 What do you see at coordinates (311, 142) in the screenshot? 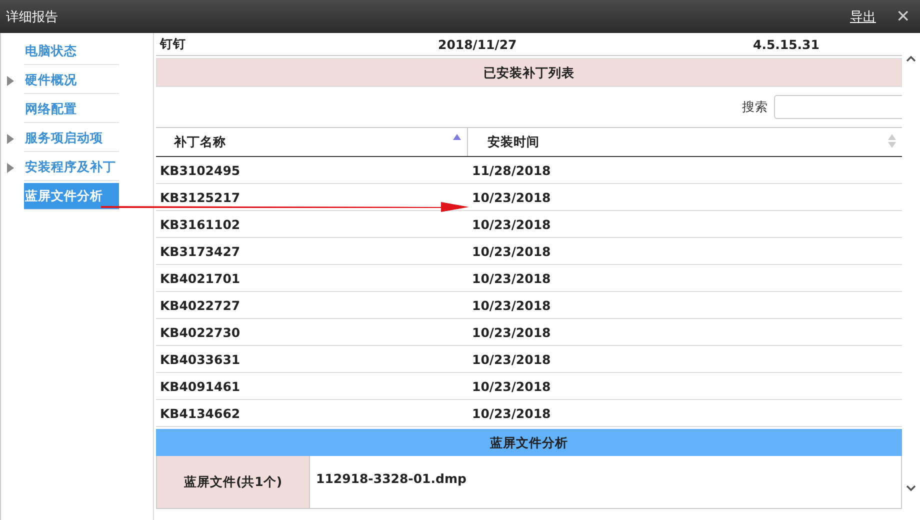
I see `column-header: 补丁名称` at bounding box center [311, 142].